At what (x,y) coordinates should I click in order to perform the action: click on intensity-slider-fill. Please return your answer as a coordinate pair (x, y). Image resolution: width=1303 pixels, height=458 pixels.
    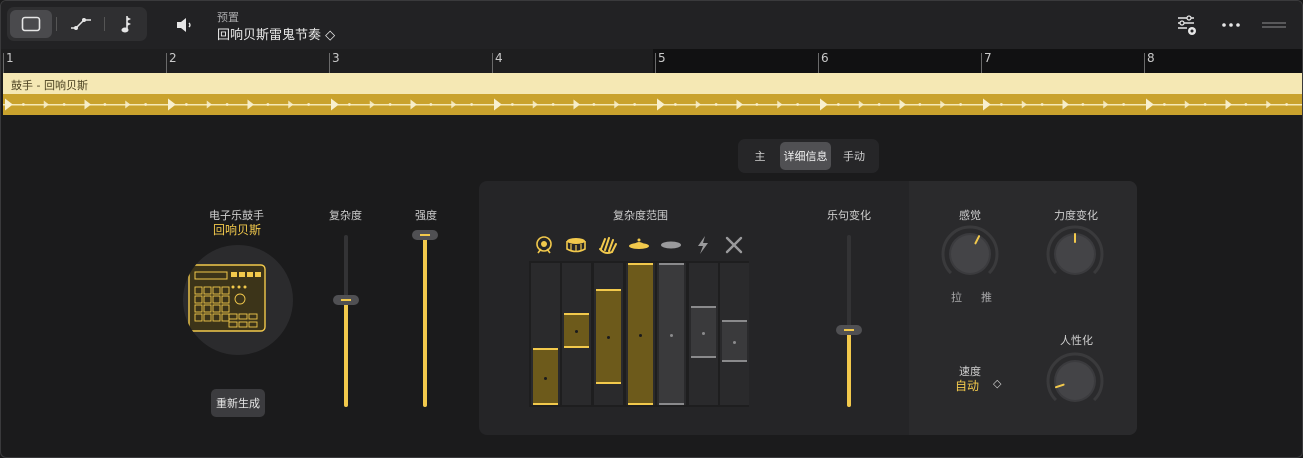
    Looking at the image, I should click on (425, 321).